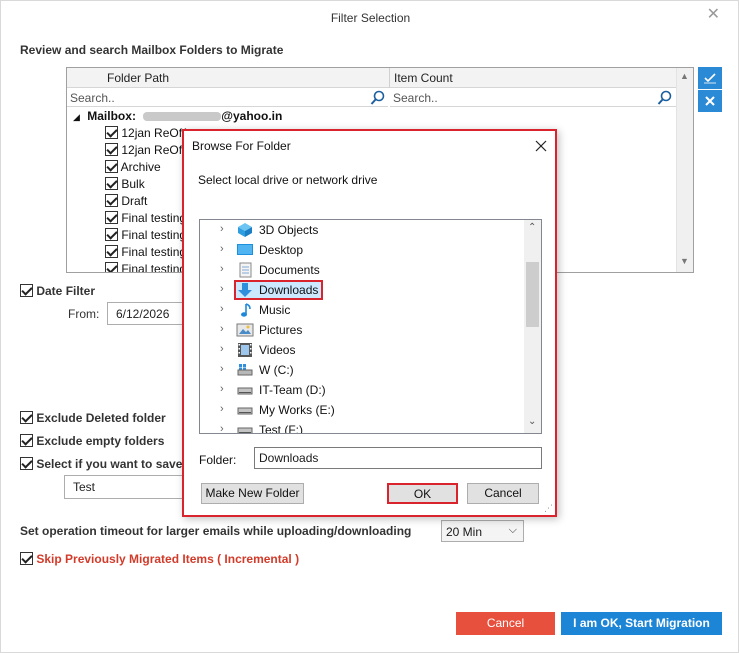 The image size is (739, 653). Describe the element at coordinates (532, 227) in the screenshot. I see `scroll-up-icon: ⌃` at that location.